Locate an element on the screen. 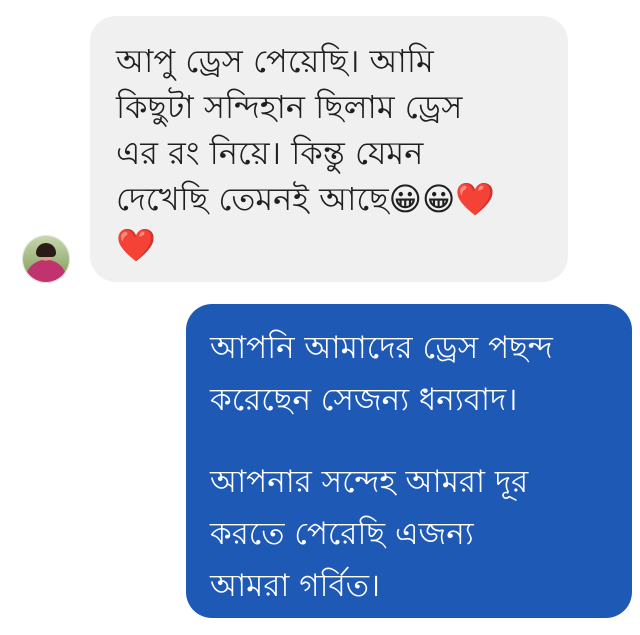 Image resolution: width=640 pixels, height=635 pixels. outgoing-line-2: করেছেন সেজন্য ধন্যবাদ। is located at coordinates (364, 400).